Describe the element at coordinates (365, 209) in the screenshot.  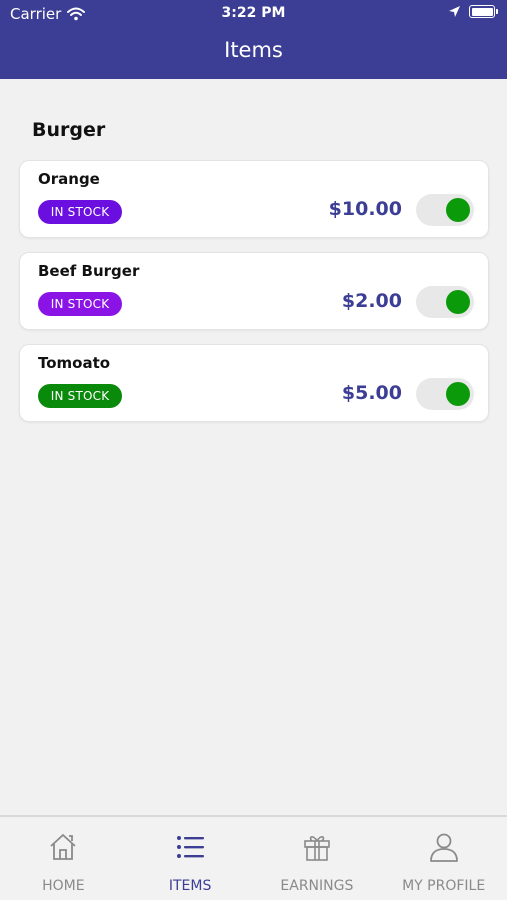
I see `item-price: $10.00` at that location.